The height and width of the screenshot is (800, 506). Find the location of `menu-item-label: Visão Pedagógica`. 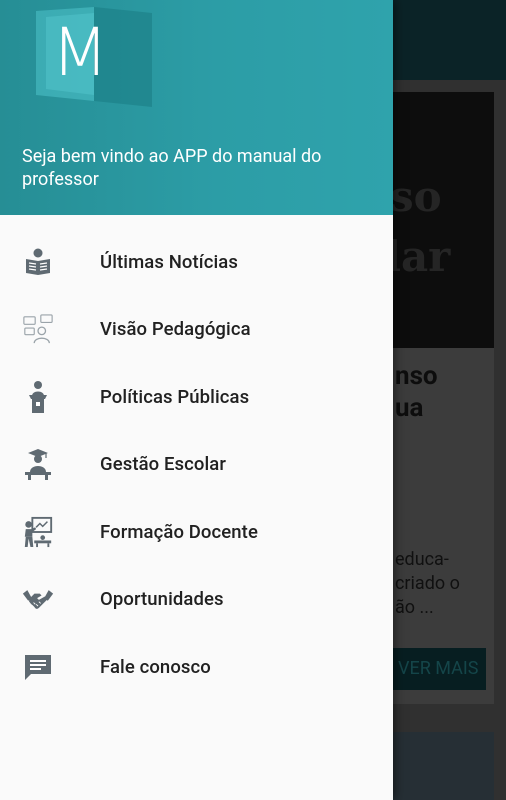

menu-item-label: Visão Pedagógica is located at coordinates (175, 329).